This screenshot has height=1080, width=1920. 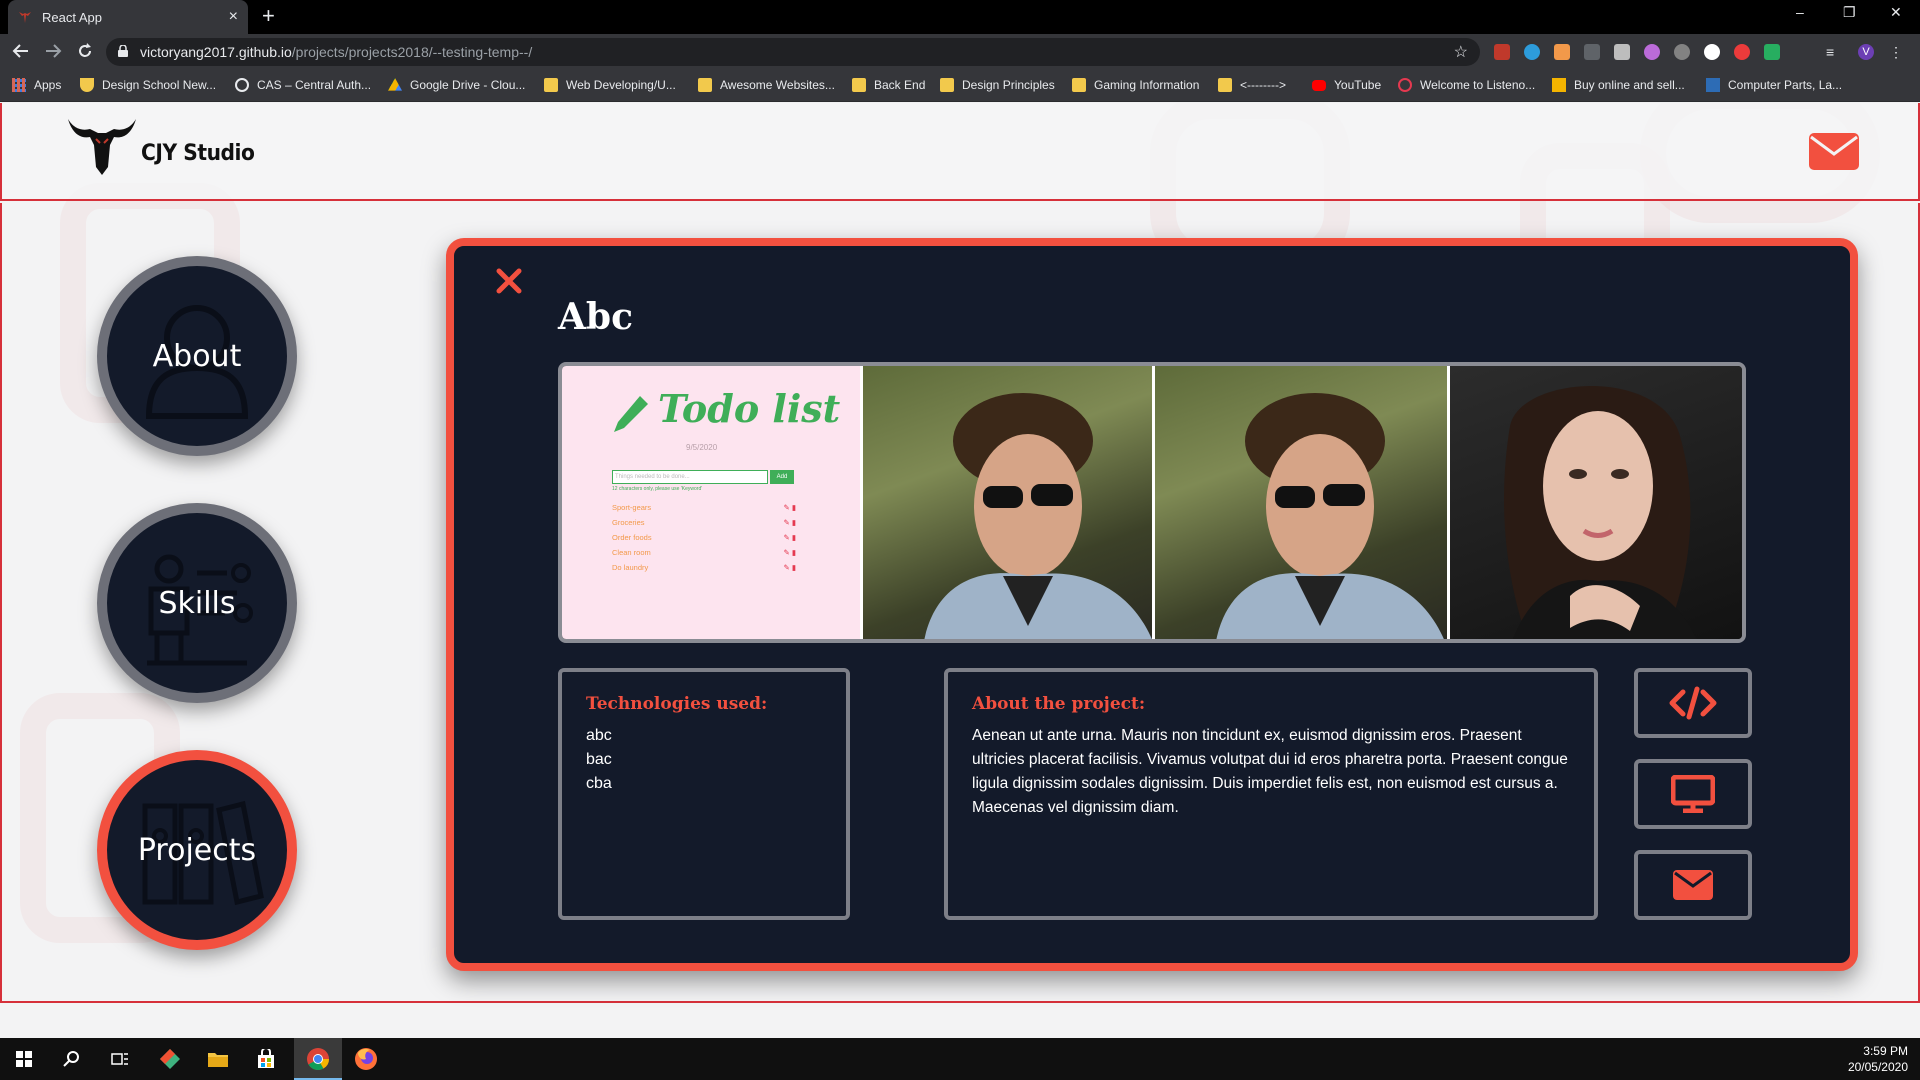 What do you see at coordinates (888, 85) in the screenshot?
I see `bookmark-folder: Back End` at bounding box center [888, 85].